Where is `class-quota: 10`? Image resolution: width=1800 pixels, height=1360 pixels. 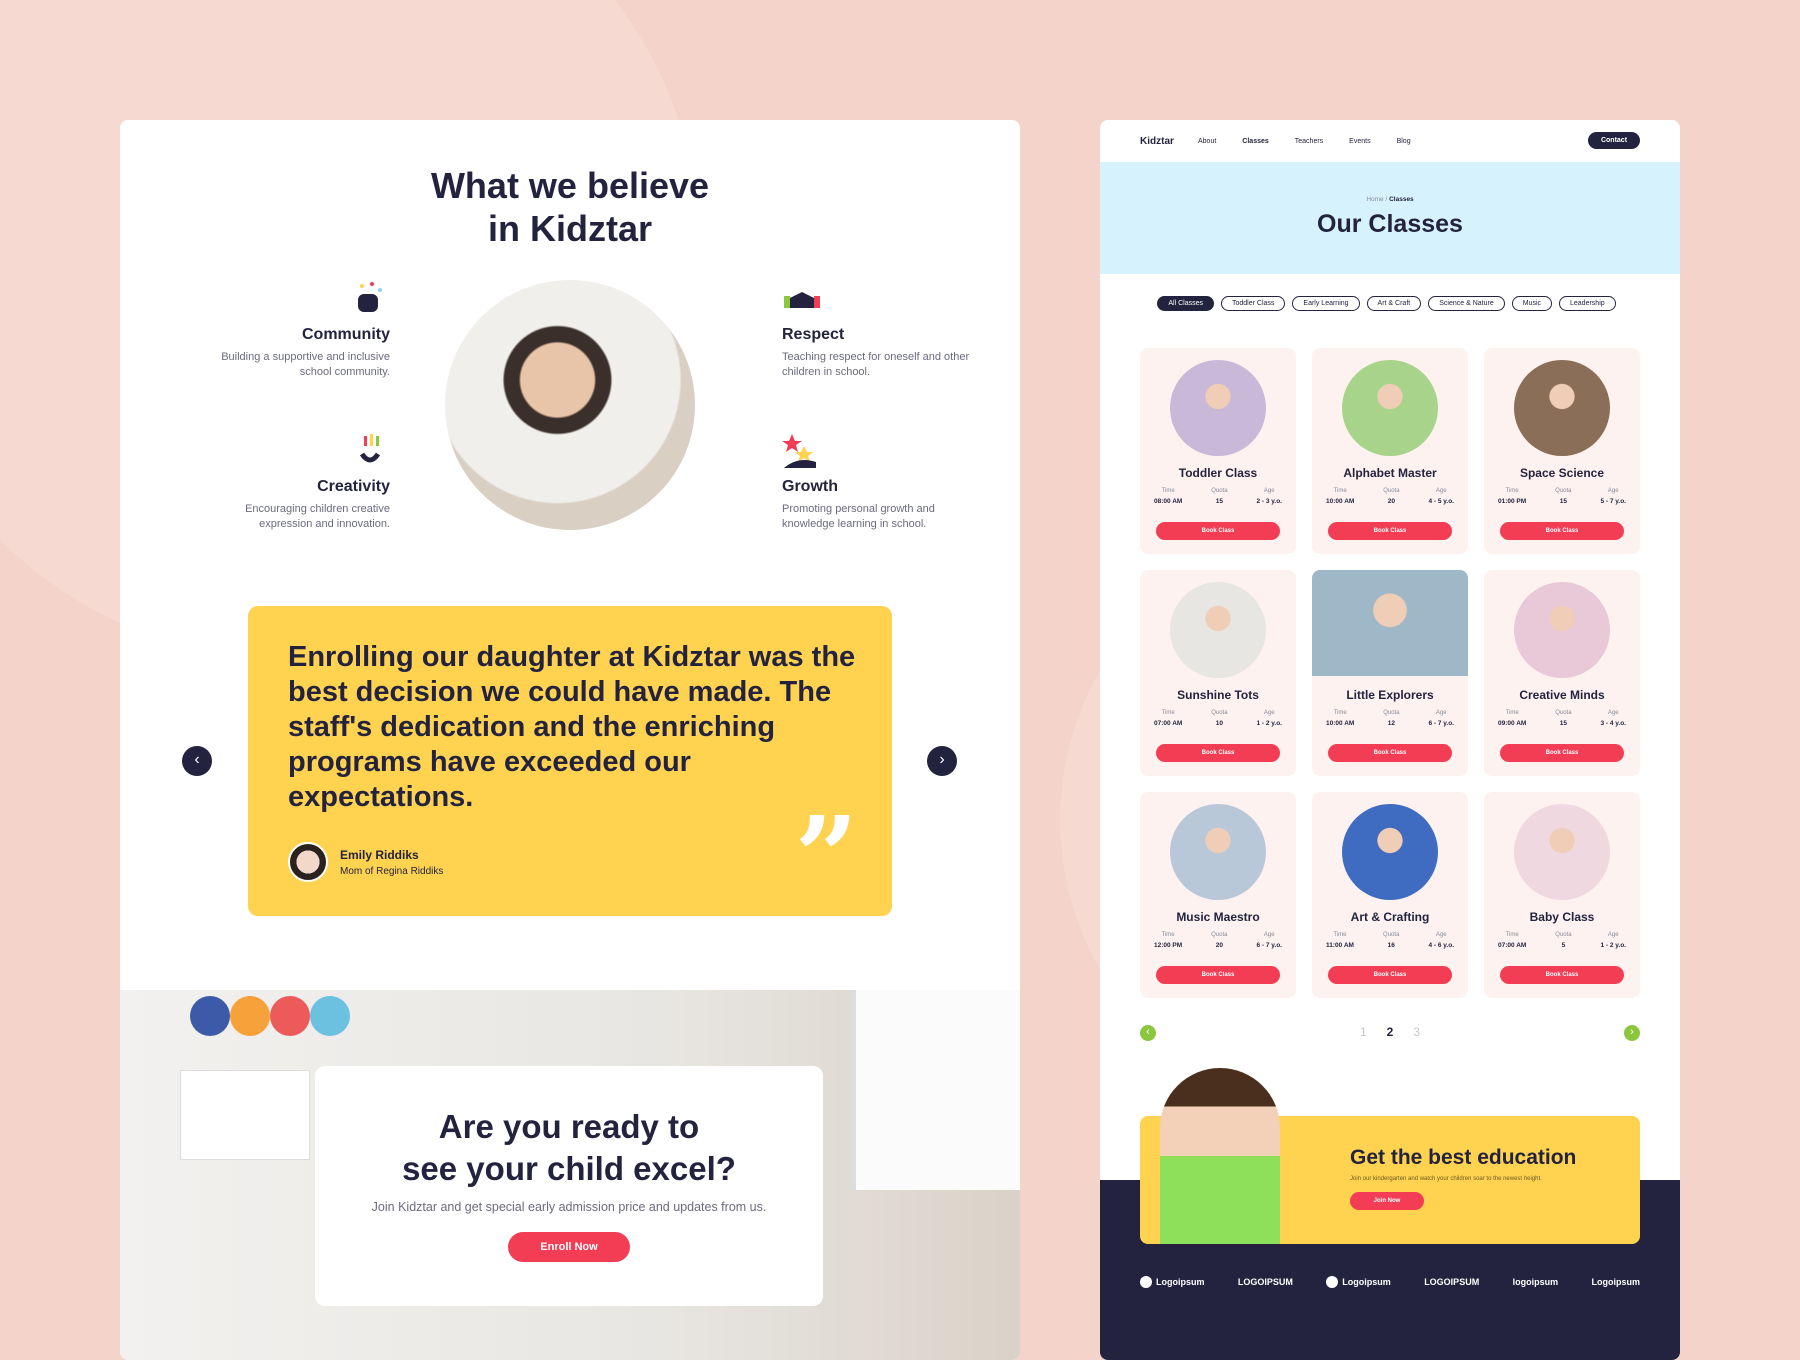 class-quota: 10 is located at coordinates (1219, 723).